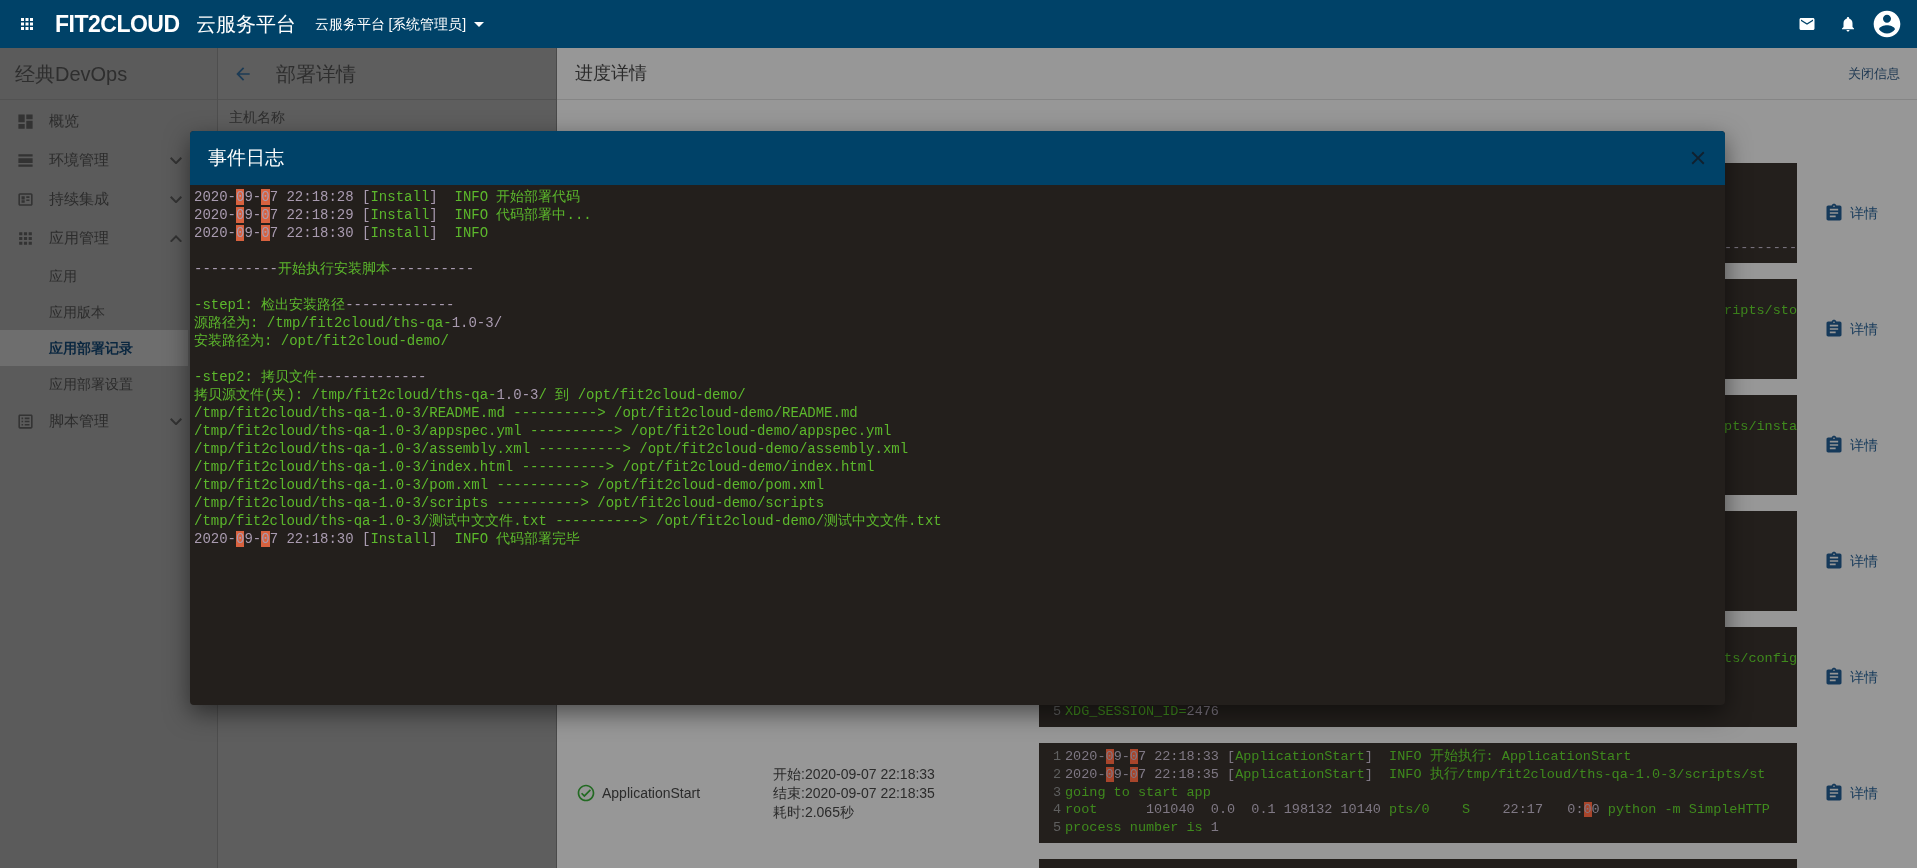 Image resolution: width=1917 pixels, height=868 pixels. Describe the element at coordinates (479, 24) in the screenshot. I see `caret-icon` at that location.